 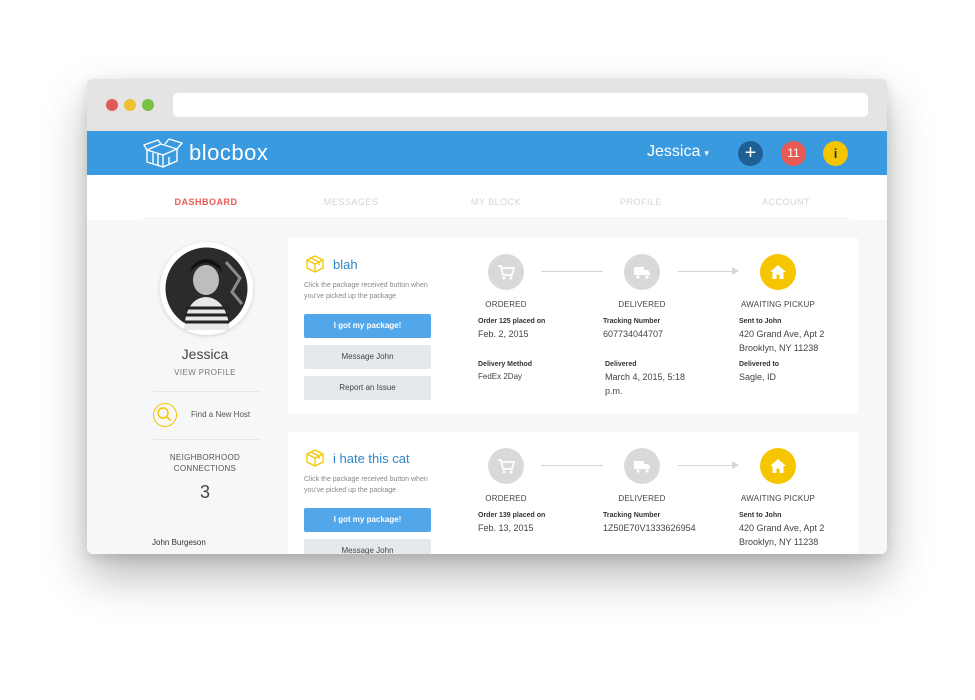 What do you see at coordinates (229, 152) in the screenshot?
I see `logo-text: blocbox` at bounding box center [229, 152].